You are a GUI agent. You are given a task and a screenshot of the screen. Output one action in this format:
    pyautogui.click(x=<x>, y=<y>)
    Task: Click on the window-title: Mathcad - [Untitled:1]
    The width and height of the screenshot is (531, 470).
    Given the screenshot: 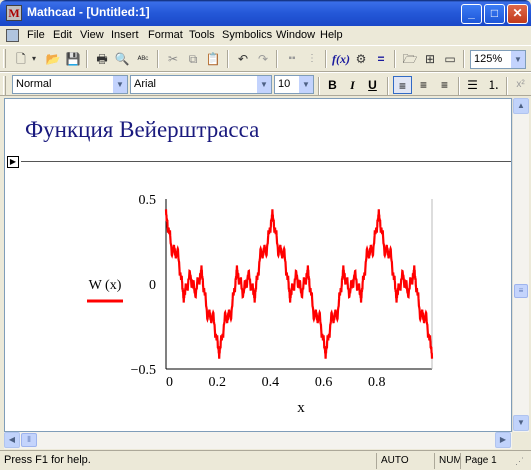 What is the action you would take?
    pyautogui.click(x=88, y=12)
    